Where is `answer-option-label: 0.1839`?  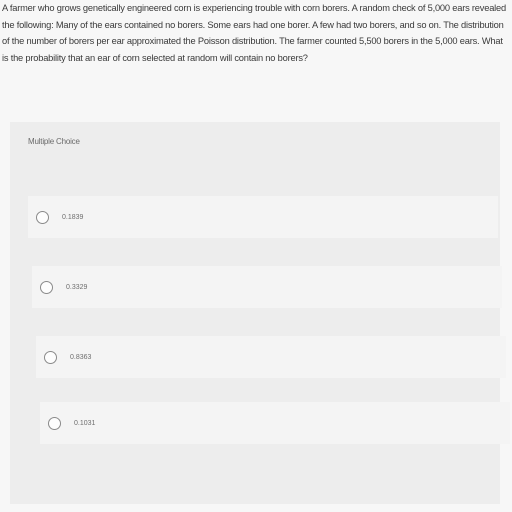
answer-option-label: 0.1839 is located at coordinates (73, 217).